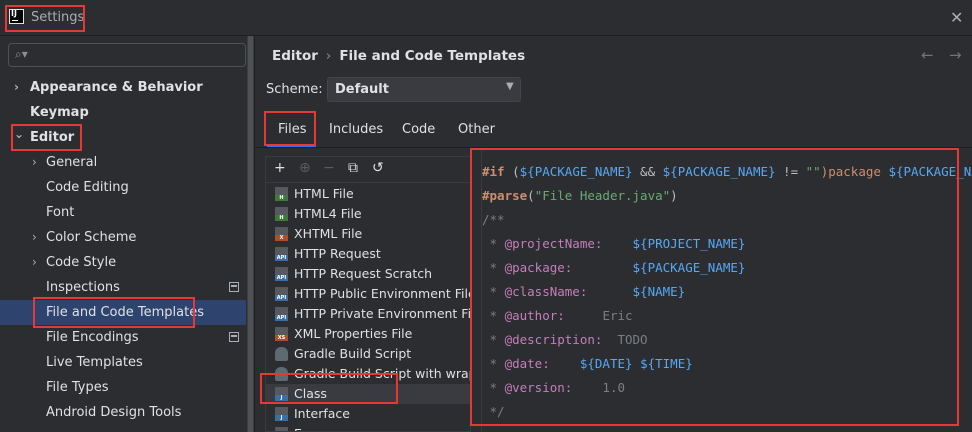  Describe the element at coordinates (123, 412) in the screenshot. I see `sidebar-item-android-design-tools: Android Design Tools` at that location.